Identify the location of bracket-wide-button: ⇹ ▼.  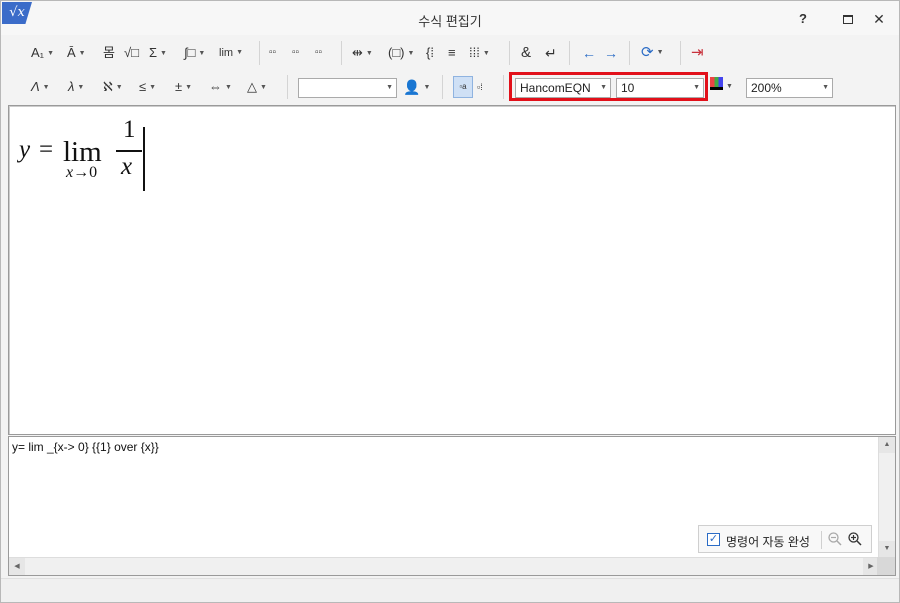
(362, 53).